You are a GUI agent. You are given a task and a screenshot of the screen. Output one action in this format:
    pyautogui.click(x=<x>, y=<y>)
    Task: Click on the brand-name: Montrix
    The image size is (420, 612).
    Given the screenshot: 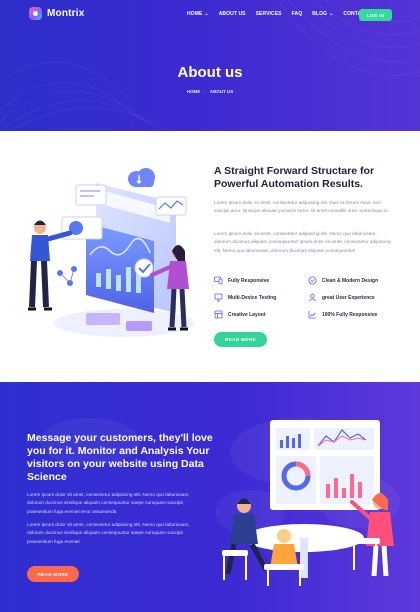 What is the action you would take?
    pyautogui.click(x=66, y=13)
    